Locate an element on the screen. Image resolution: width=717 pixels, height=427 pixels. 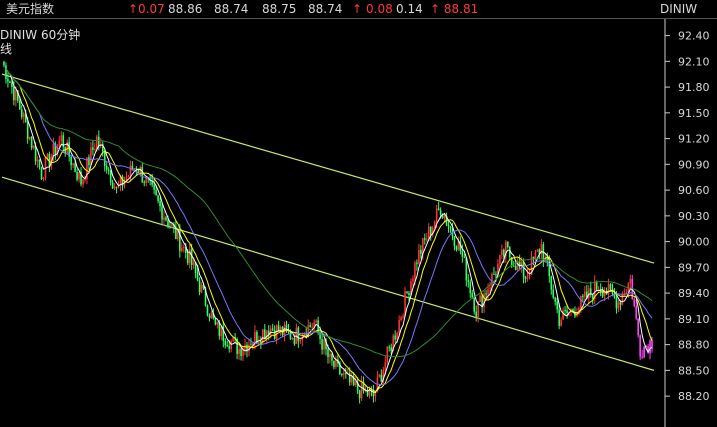
y-tick-label: 88.20 is located at coordinates (694, 396).